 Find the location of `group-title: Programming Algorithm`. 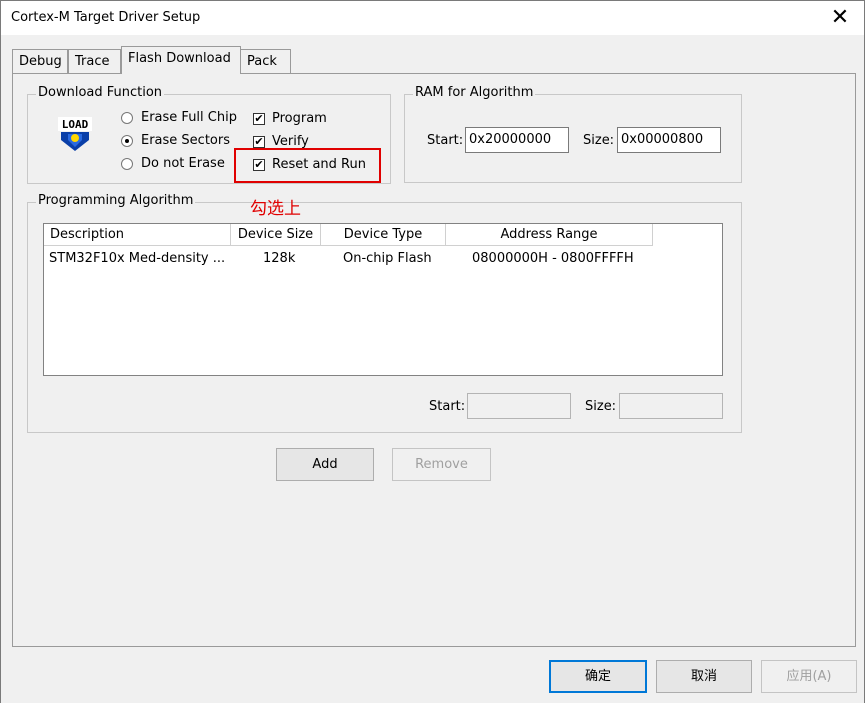

group-title: Programming Algorithm is located at coordinates (116, 200).